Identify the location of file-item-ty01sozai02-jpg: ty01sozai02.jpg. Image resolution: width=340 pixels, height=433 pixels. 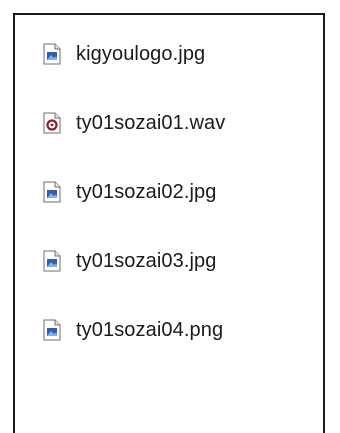
(129, 192).